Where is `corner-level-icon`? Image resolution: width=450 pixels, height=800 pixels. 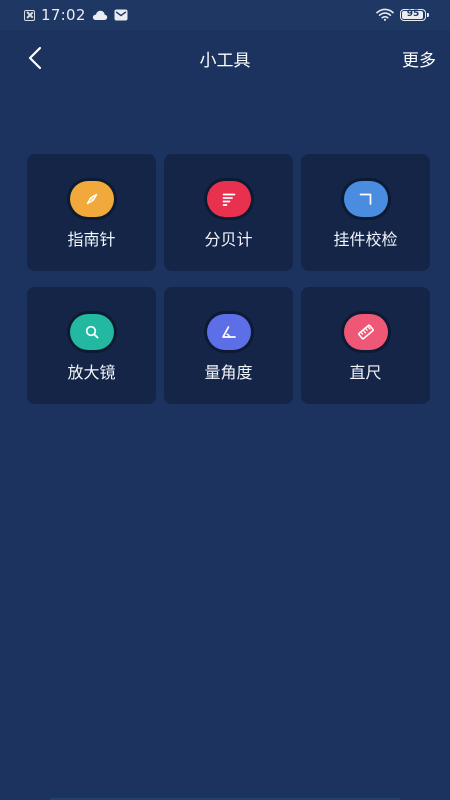
corner-level-icon is located at coordinates (365, 199).